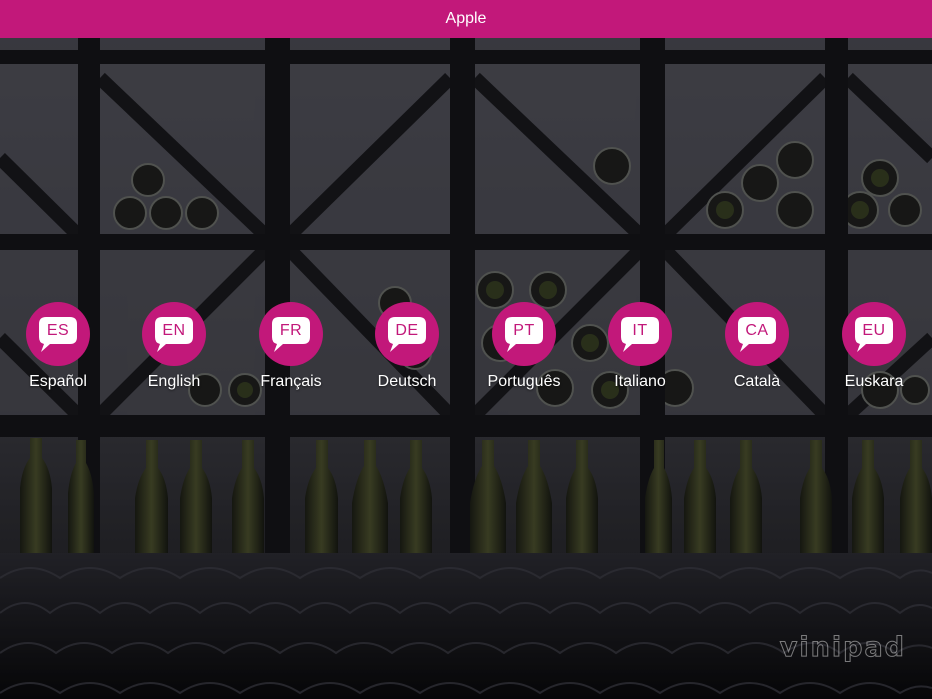 The height and width of the screenshot is (699, 932). What do you see at coordinates (524, 330) in the screenshot?
I see `language-code: PT` at bounding box center [524, 330].